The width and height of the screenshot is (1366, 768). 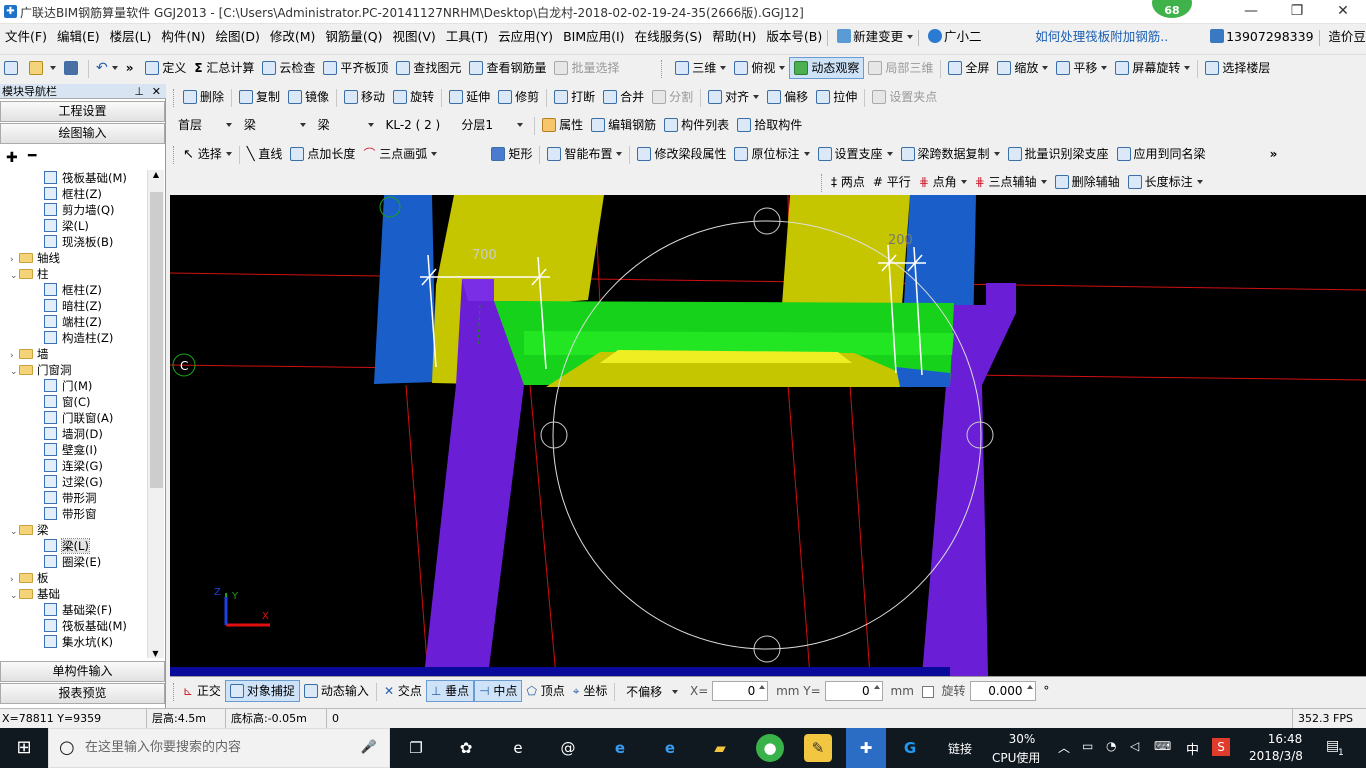 I want to click on rotate-button: 旋转, so click(x=413, y=97).